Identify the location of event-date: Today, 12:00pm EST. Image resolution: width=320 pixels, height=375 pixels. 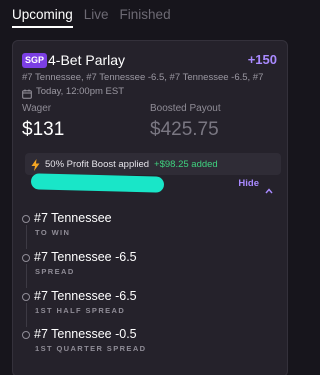
(73, 92).